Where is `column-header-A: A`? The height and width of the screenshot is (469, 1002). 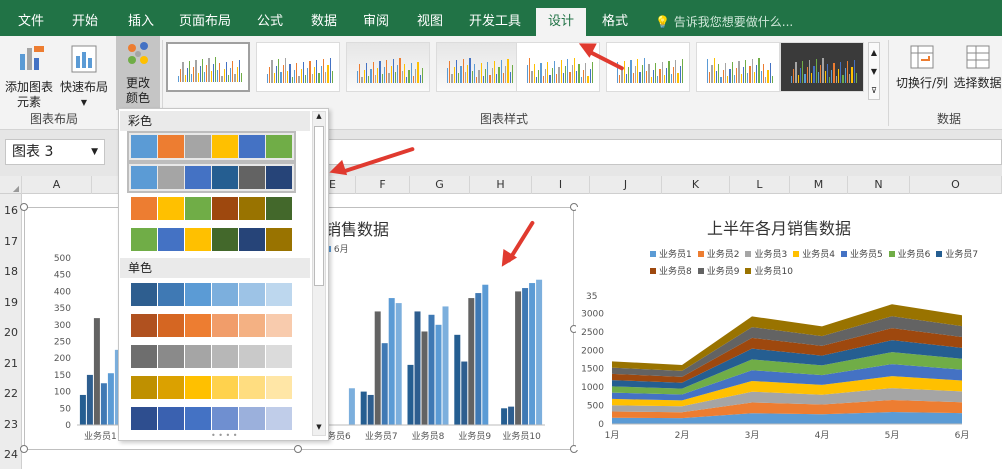
column-header-A: A is located at coordinates (57, 185).